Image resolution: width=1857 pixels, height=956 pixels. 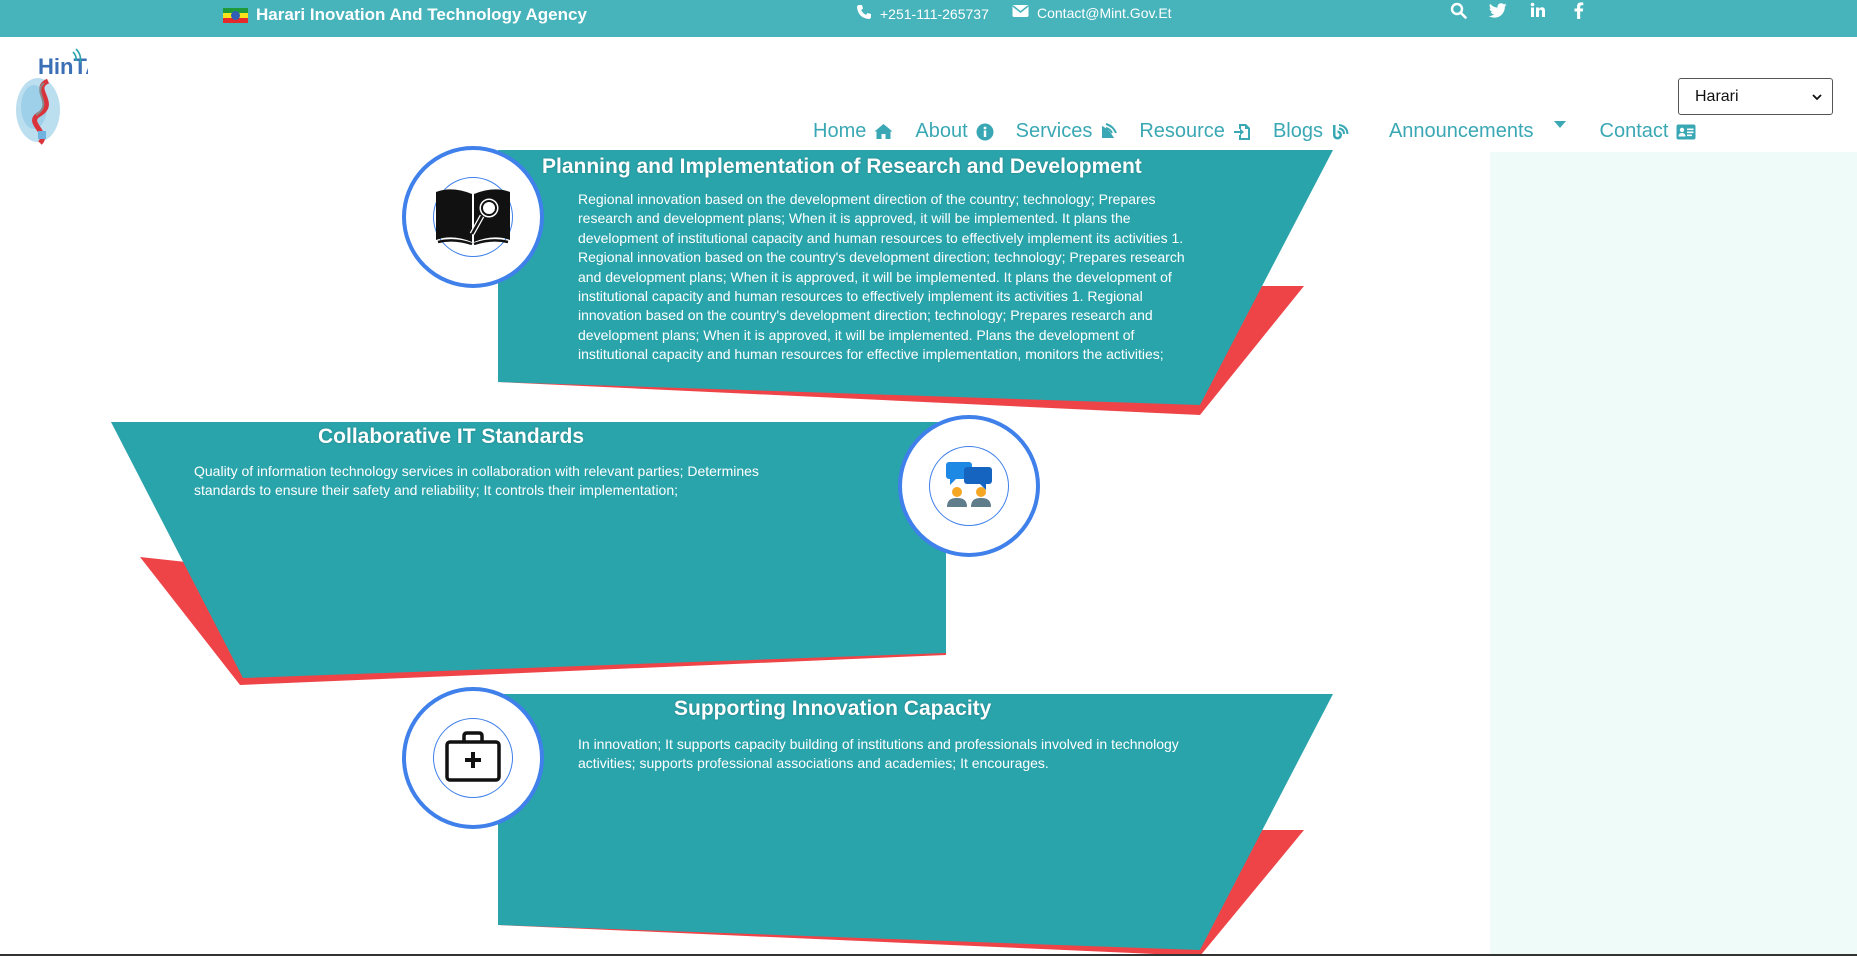 What do you see at coordinates (1297, 131) in the screenshot?
I see `nav-blogs-label: Blogs` at bounding box center [1297, 131].